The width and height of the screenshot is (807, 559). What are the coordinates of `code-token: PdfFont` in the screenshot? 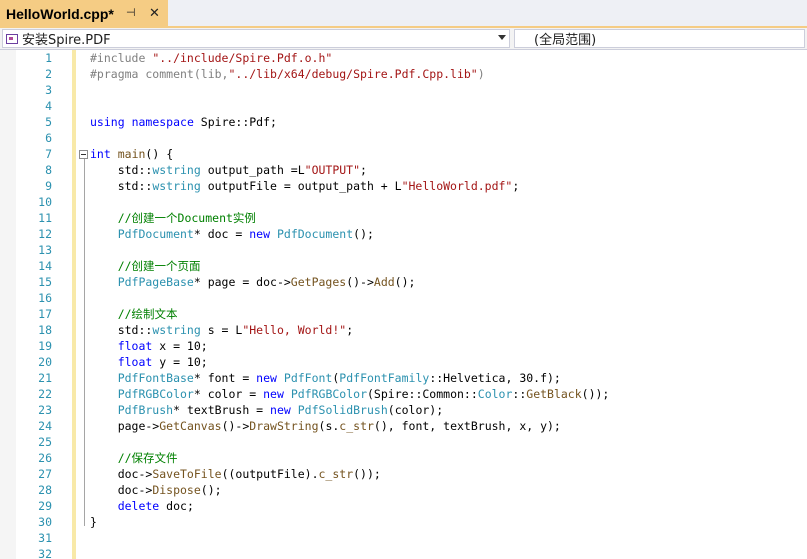 It's located at (308, 378).